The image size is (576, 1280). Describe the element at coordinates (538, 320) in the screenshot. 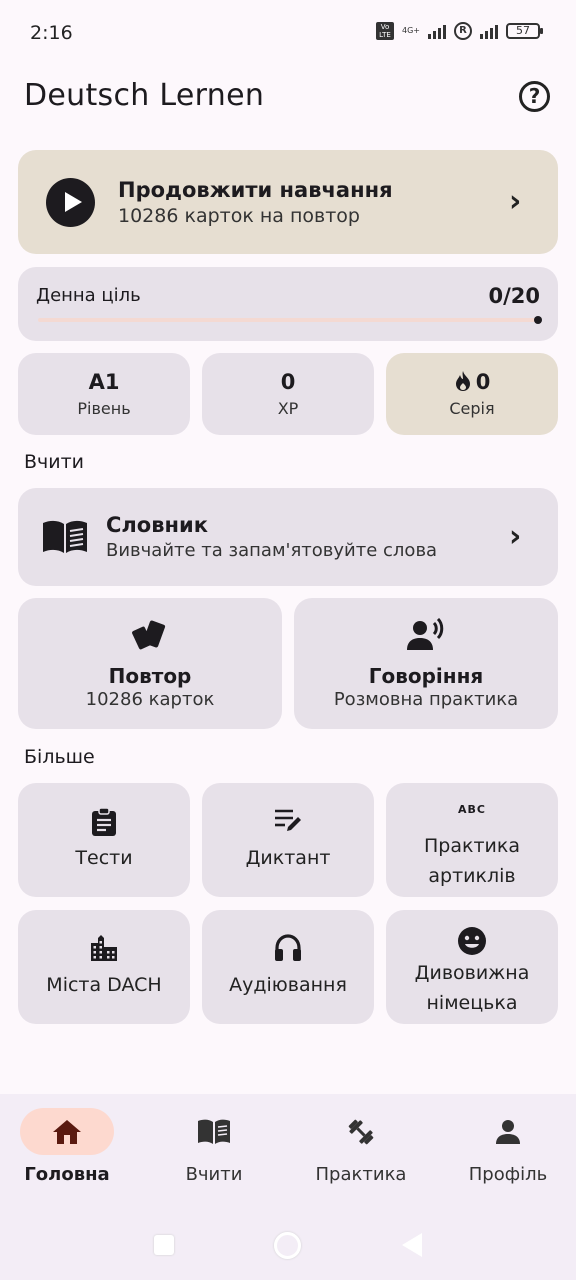

I see `daily-goal-progress-end` at that location.